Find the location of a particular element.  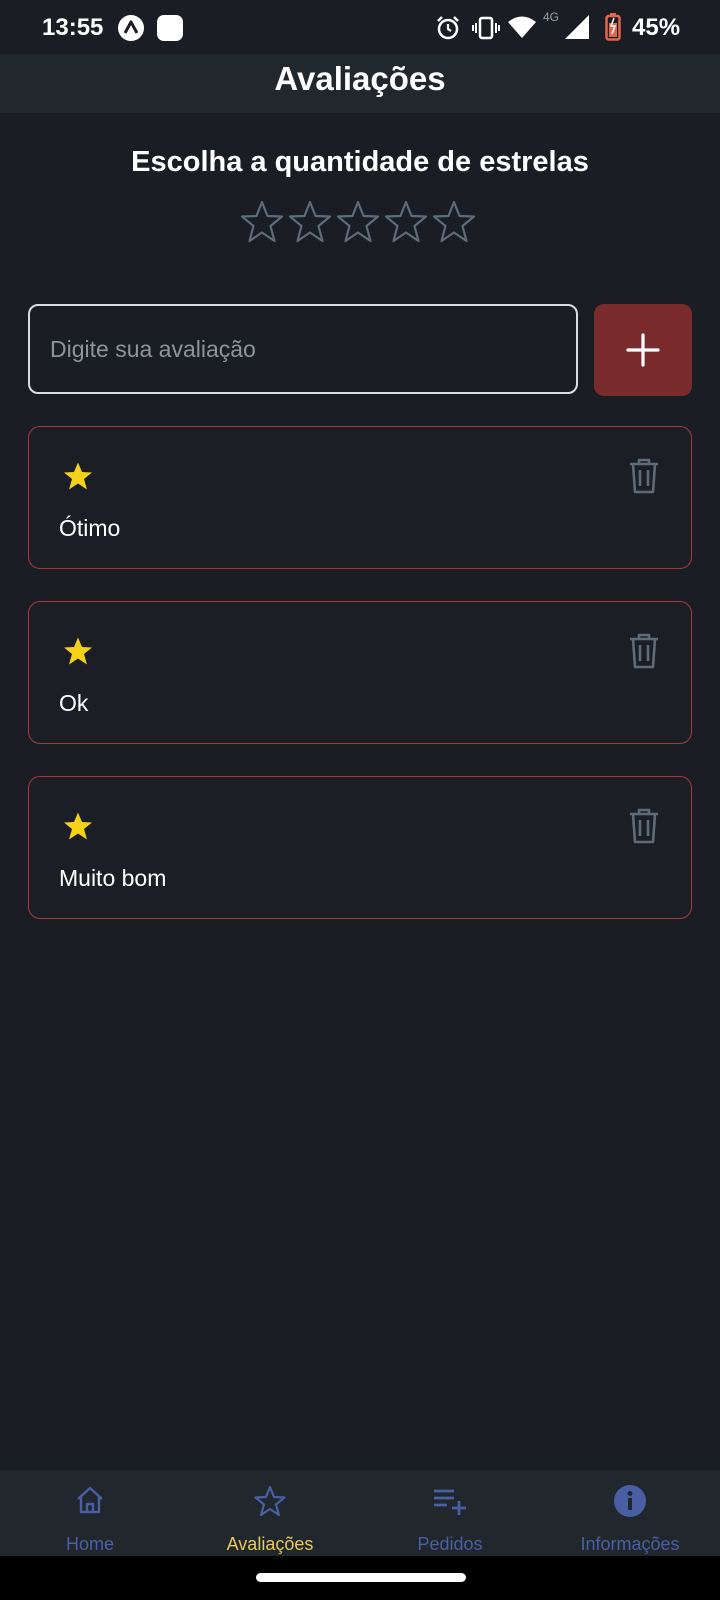

home-icon is located at coordinates (90, 1502).